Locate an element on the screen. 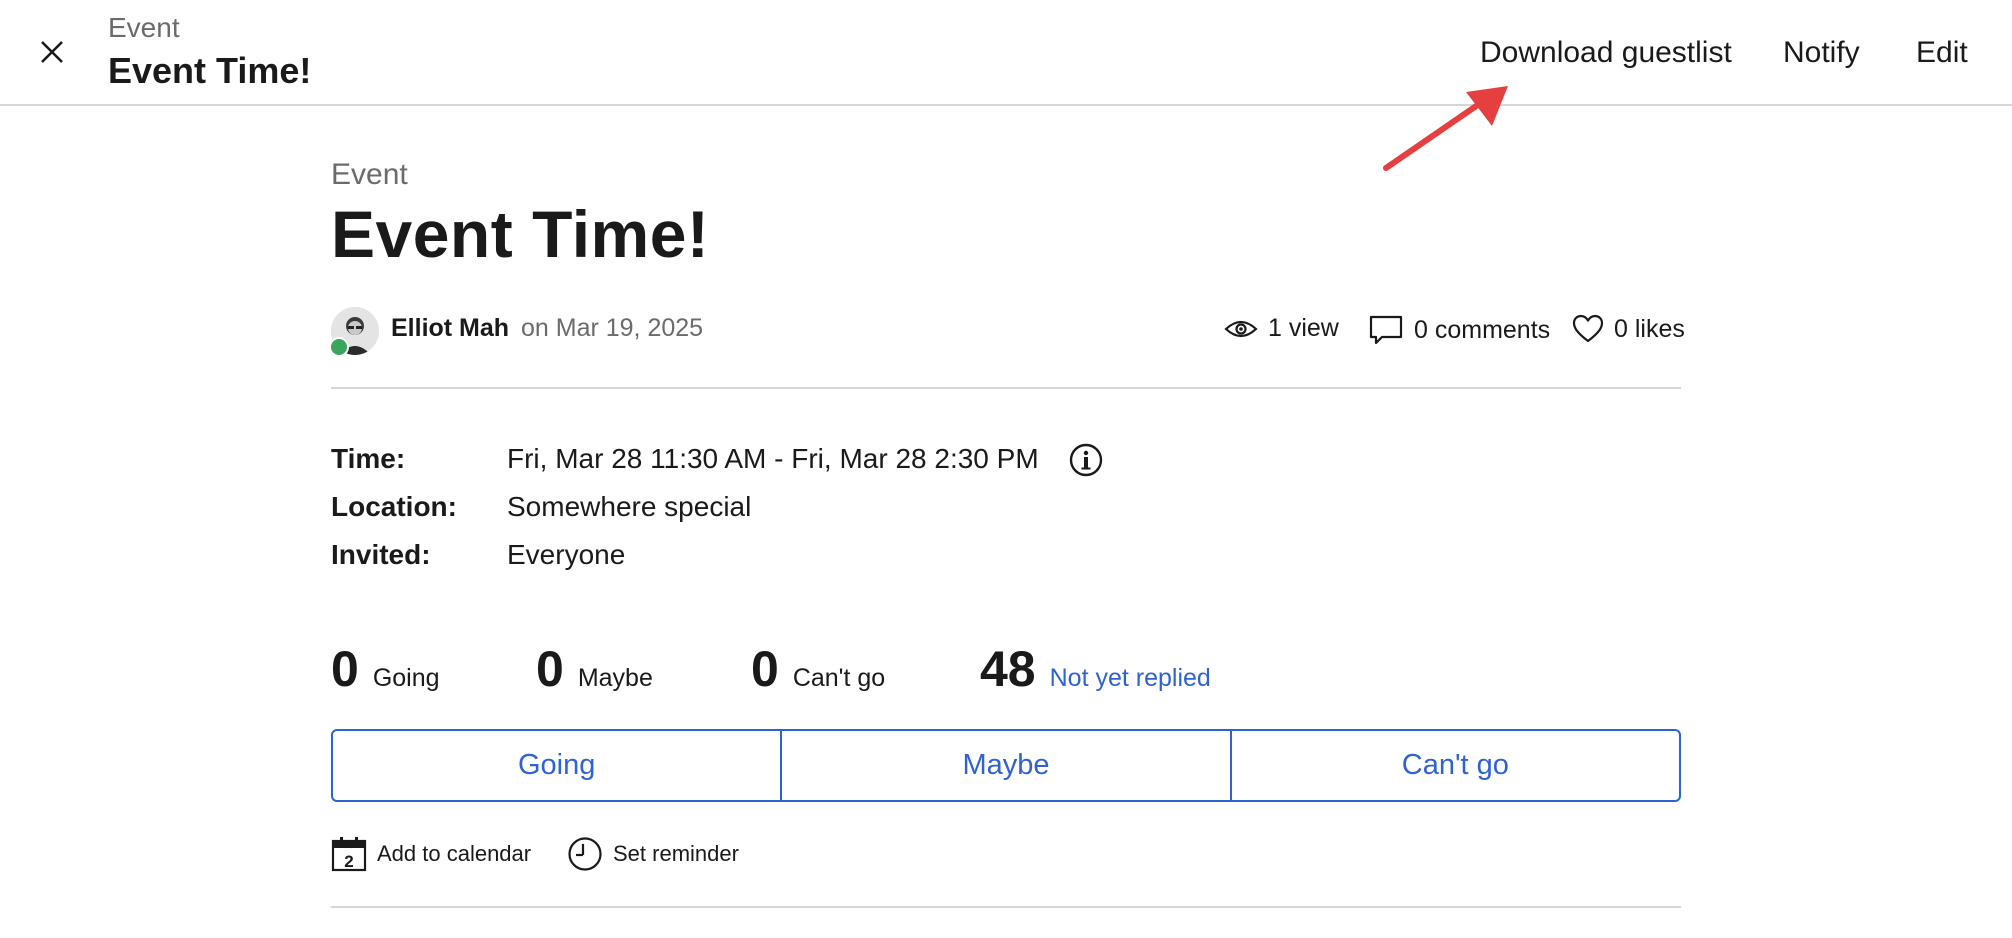  going-button: Going is located at coordinates (556, 765).